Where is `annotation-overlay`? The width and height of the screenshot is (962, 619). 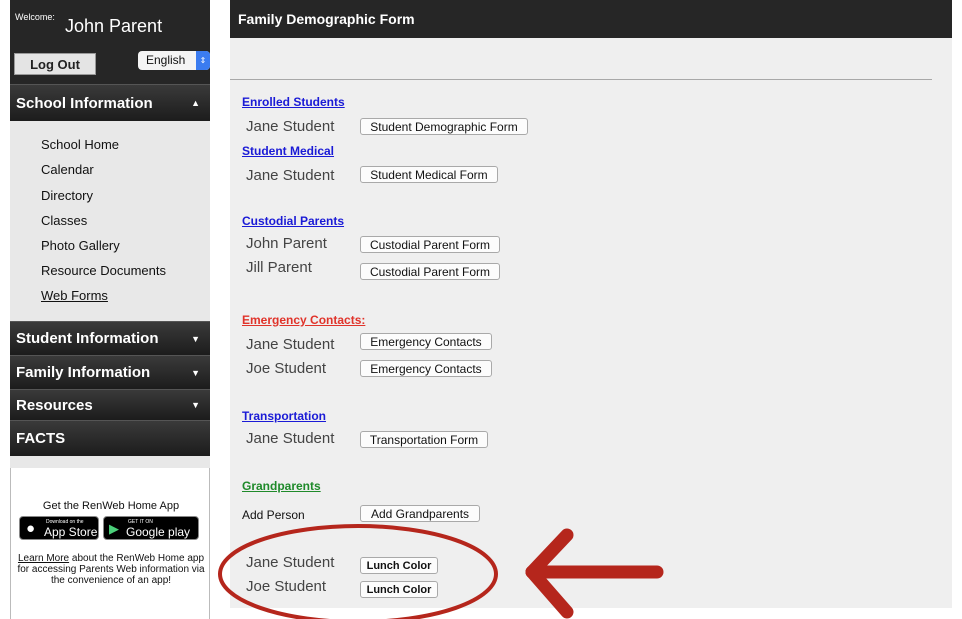
annotation-overlay is located at coordinates (441, 571).